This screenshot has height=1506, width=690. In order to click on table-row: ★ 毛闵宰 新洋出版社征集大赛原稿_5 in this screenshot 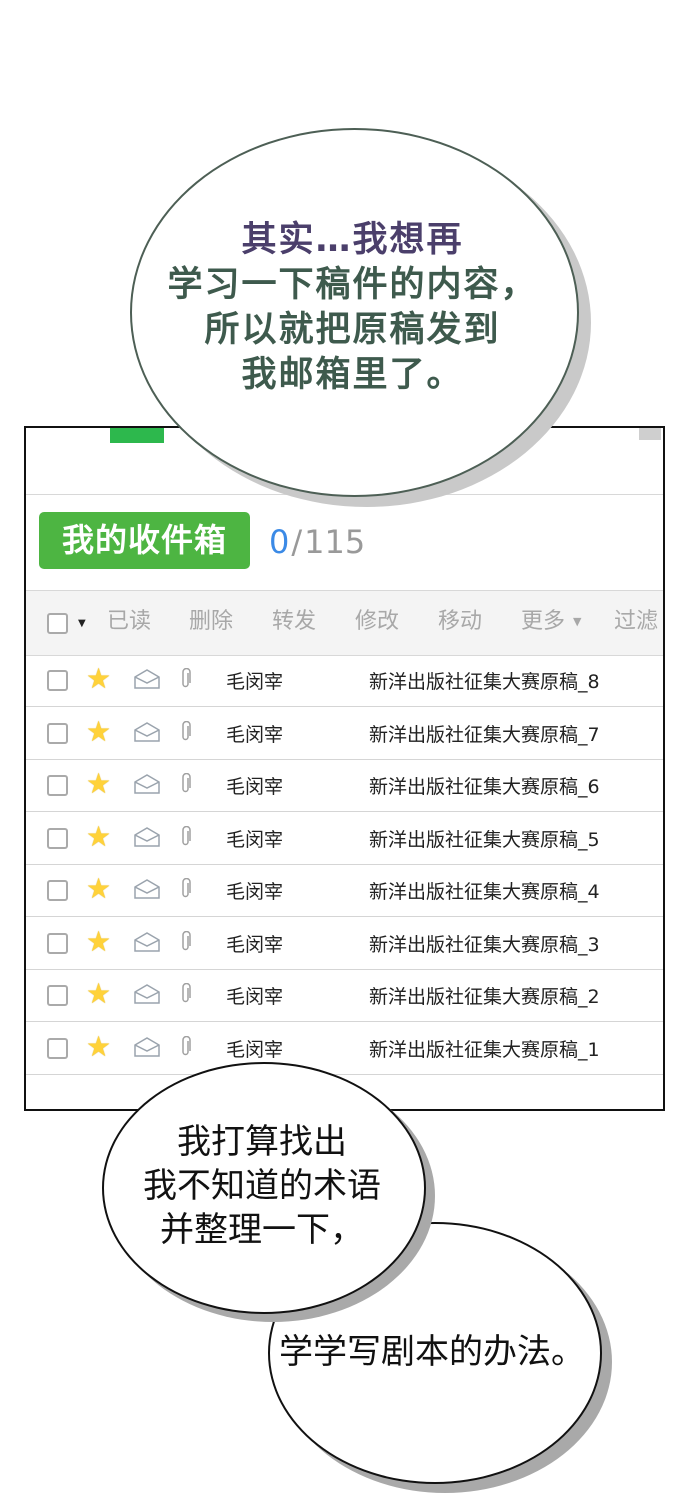, I will do `click(344, 838)`.